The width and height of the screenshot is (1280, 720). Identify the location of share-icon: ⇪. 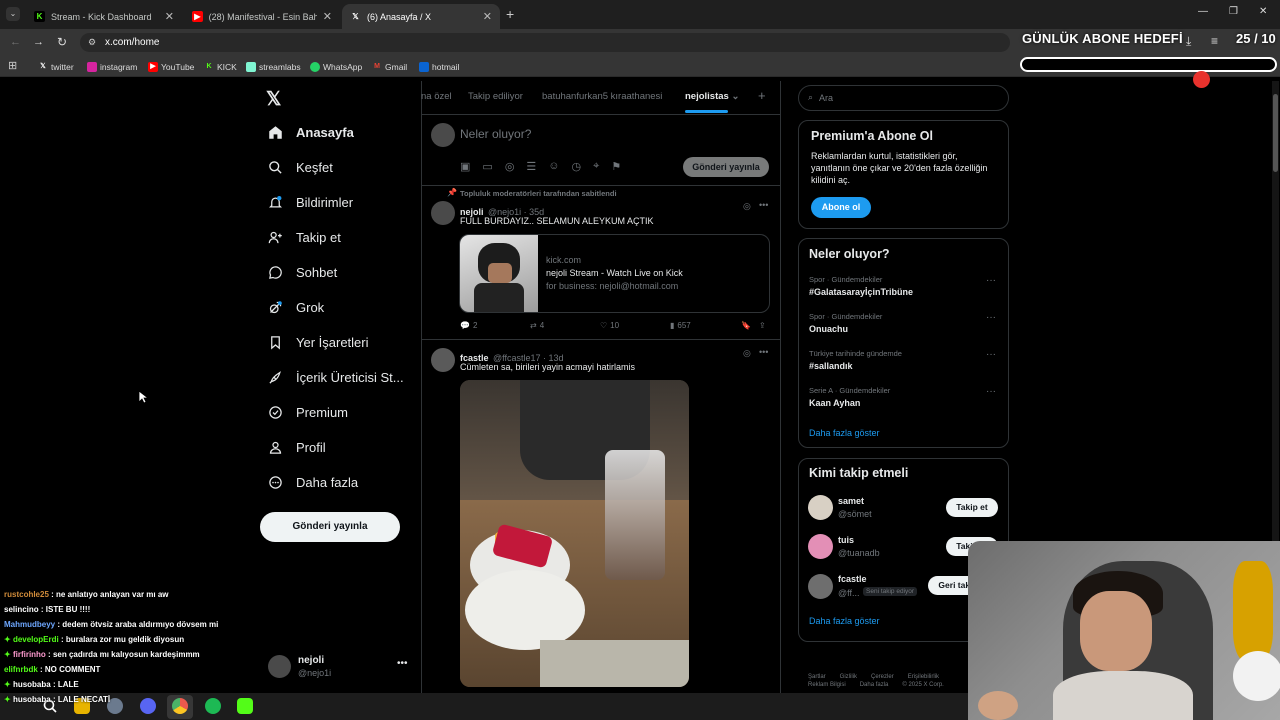
(762, 325).